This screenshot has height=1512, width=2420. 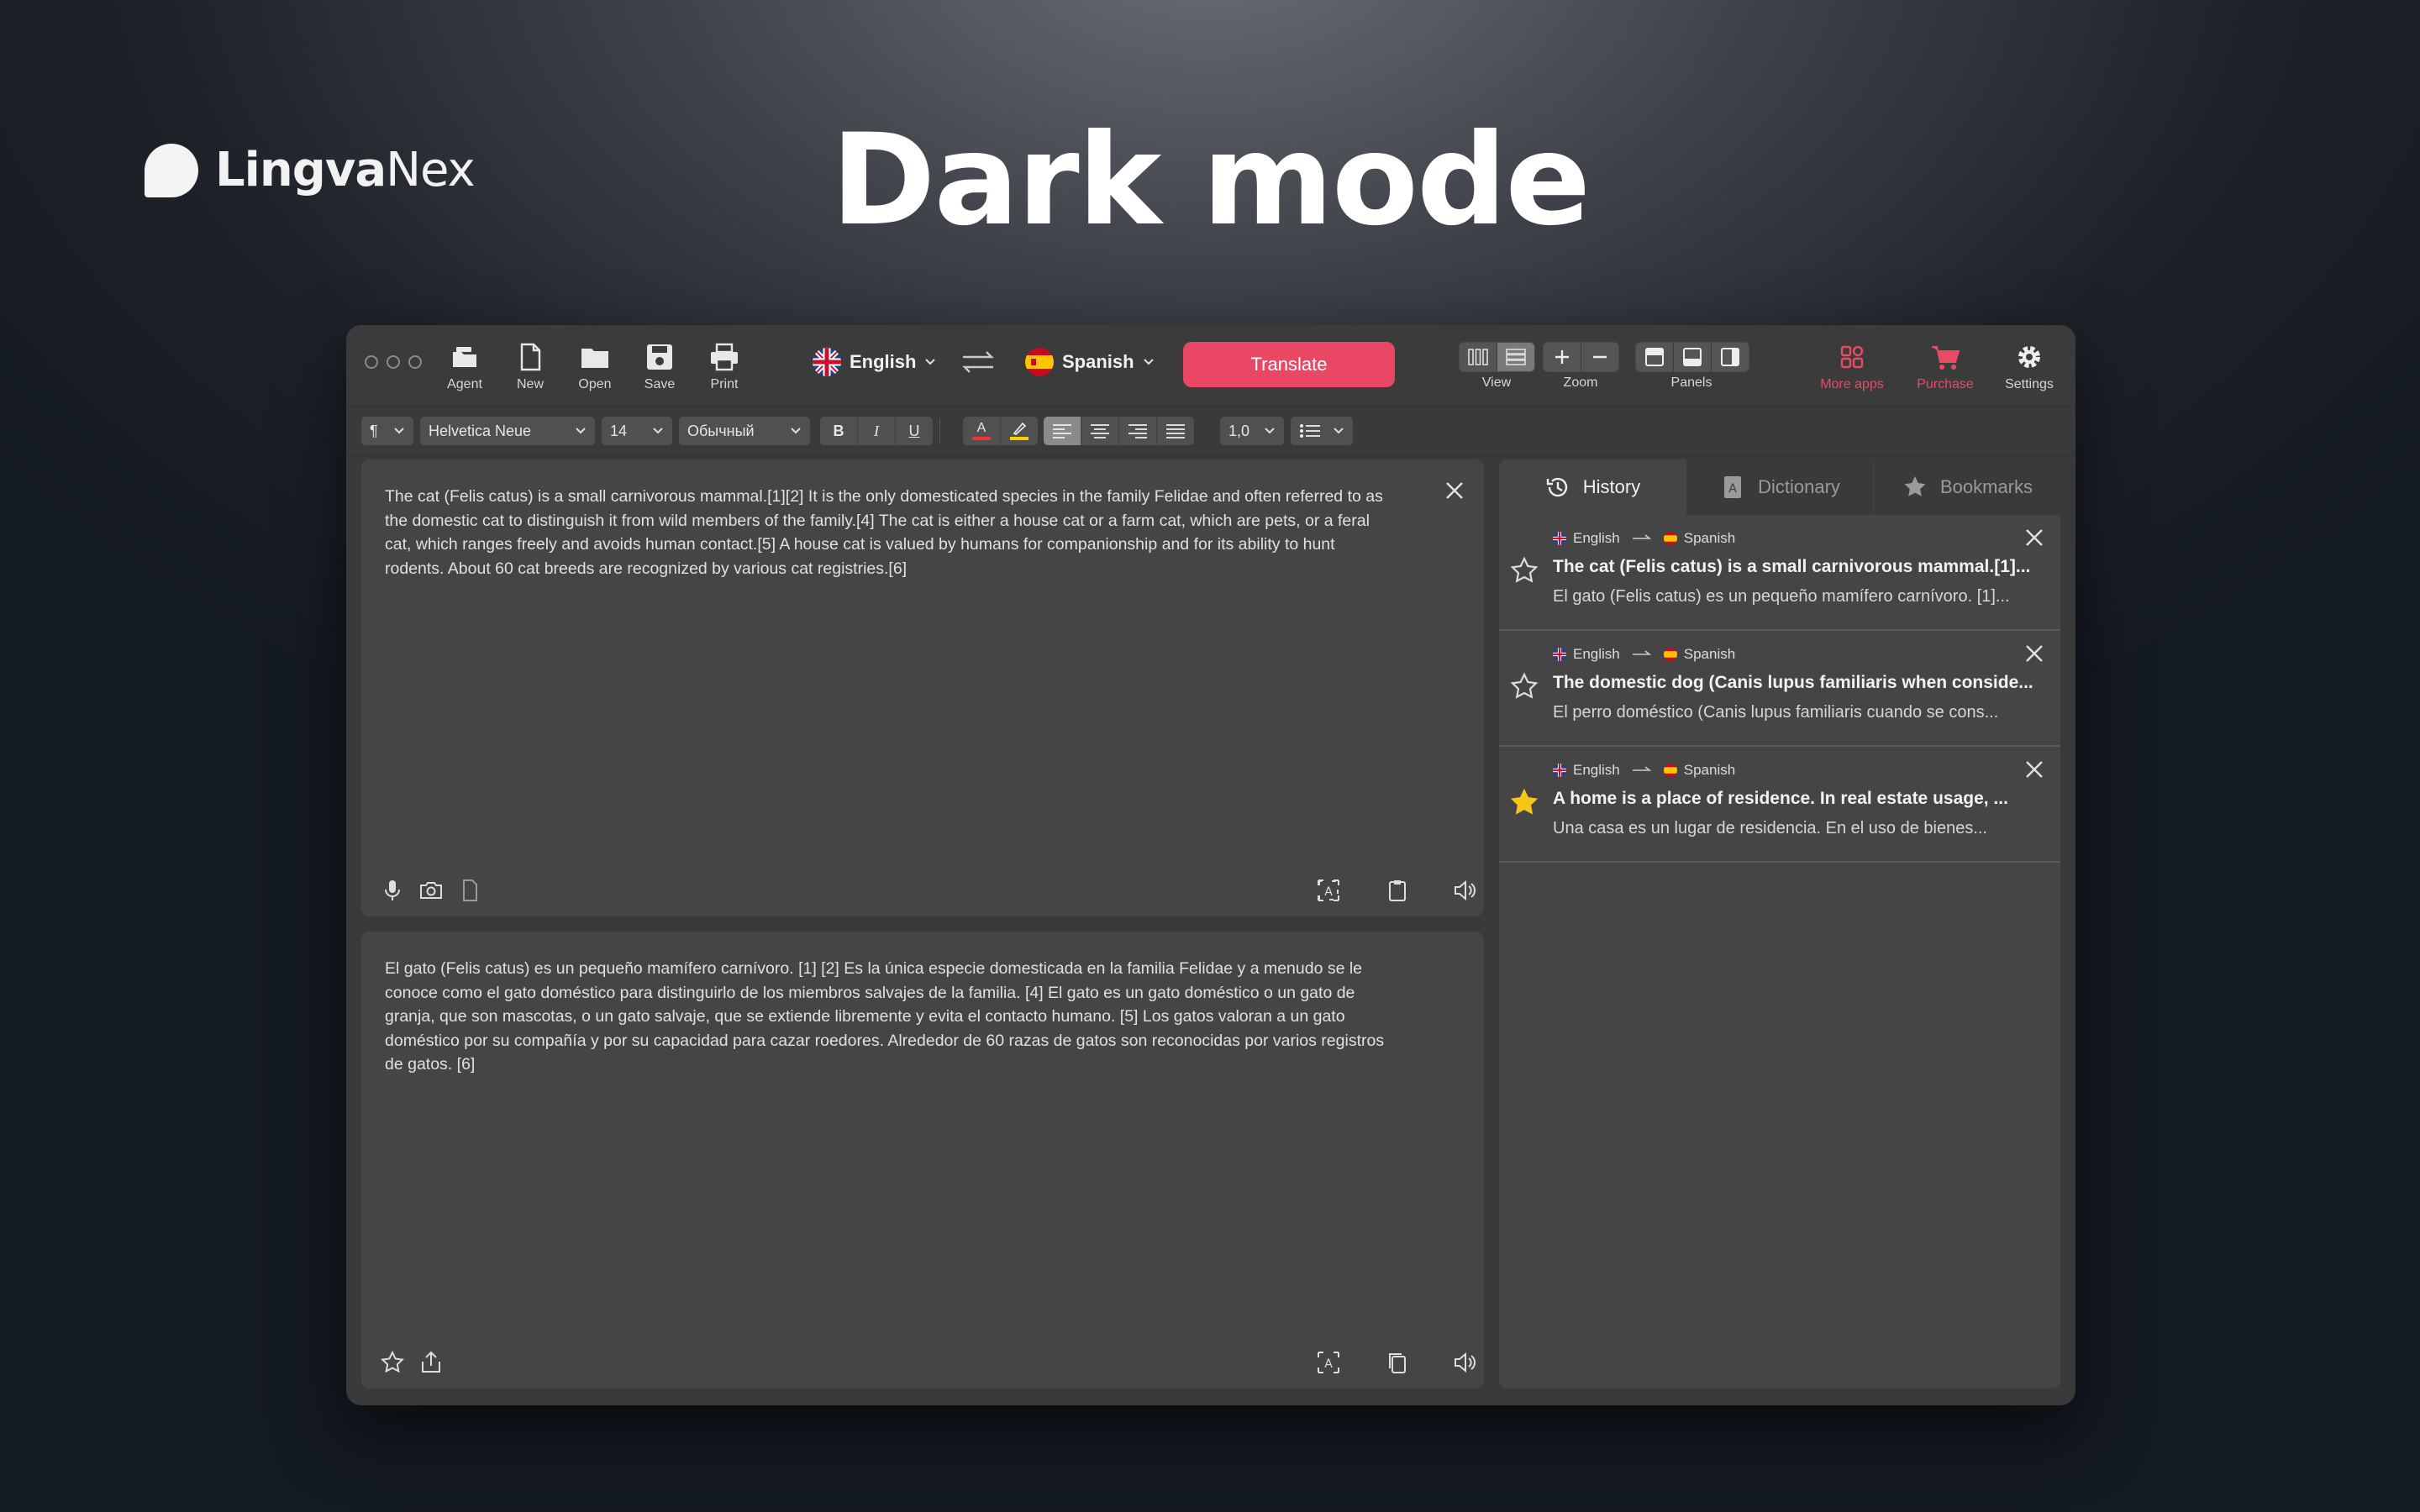 I want to click on dictionary-icon: A, so click(x=1733, y=487).